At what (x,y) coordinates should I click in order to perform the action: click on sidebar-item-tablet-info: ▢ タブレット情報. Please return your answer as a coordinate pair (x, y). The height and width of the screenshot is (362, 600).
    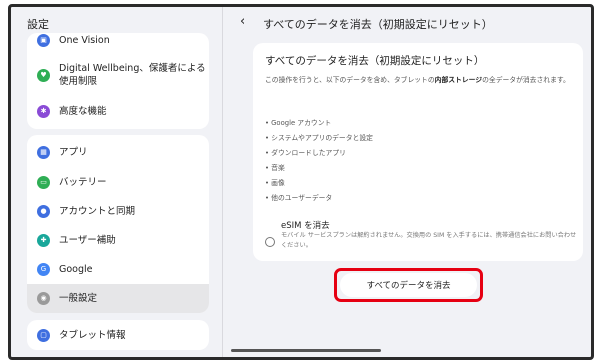
    Looking at the image, I should click on (118, 335).